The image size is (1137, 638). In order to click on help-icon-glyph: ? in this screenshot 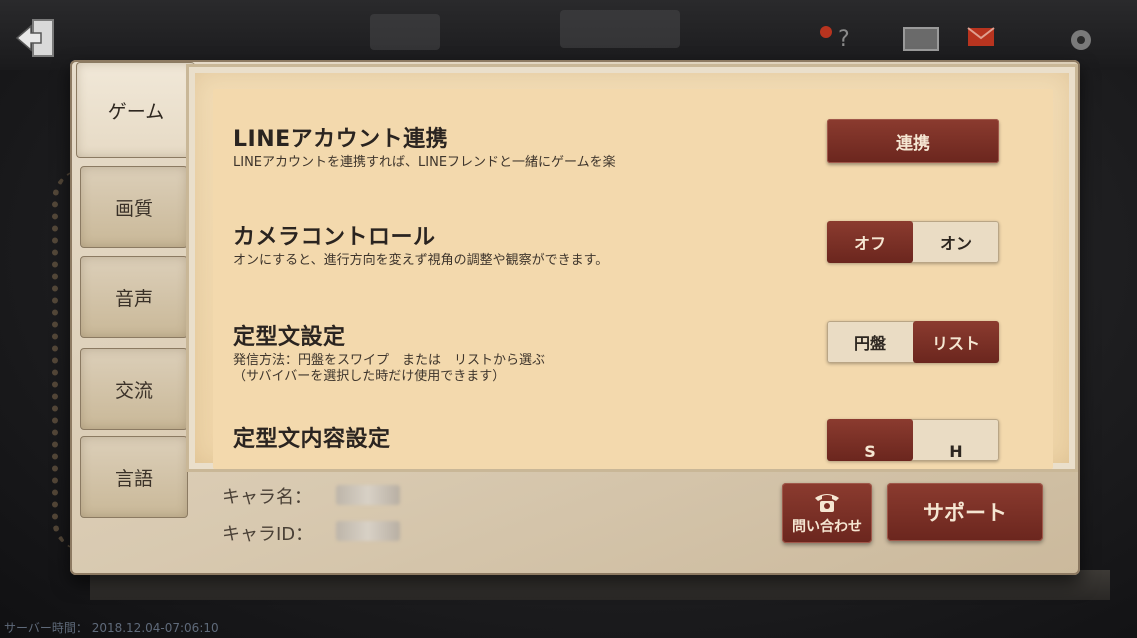, I will do `click(835, 39)`.